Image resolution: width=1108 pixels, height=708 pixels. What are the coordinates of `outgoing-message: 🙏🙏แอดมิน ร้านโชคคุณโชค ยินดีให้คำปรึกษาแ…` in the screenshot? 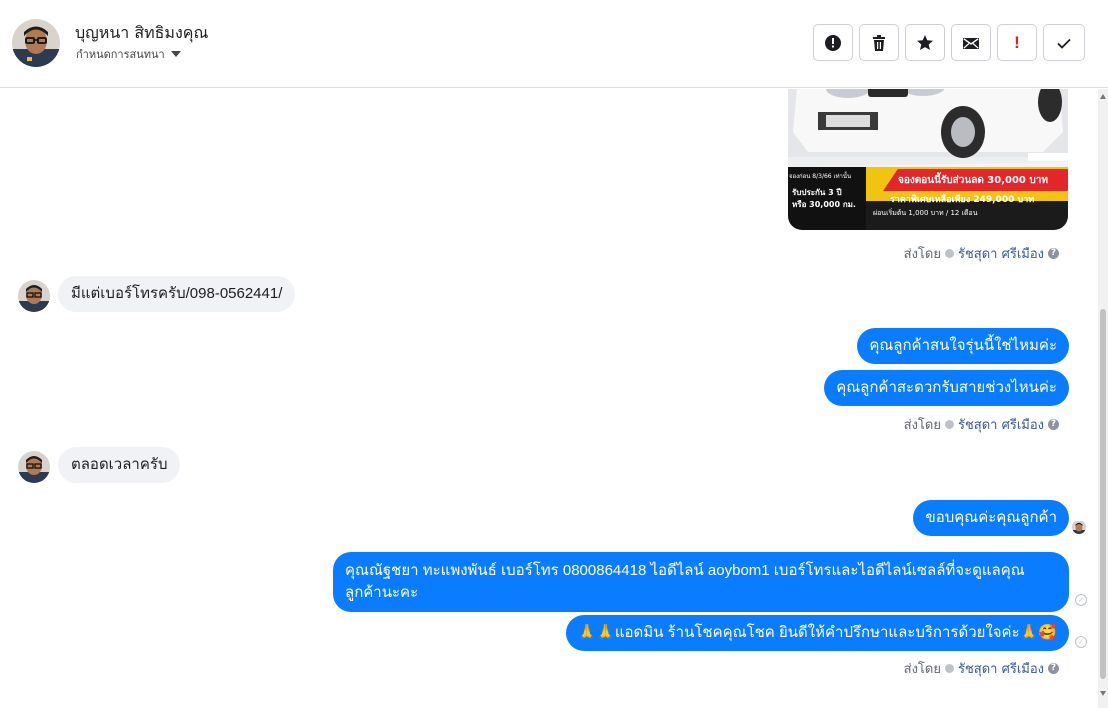 It's located at (817, 633).